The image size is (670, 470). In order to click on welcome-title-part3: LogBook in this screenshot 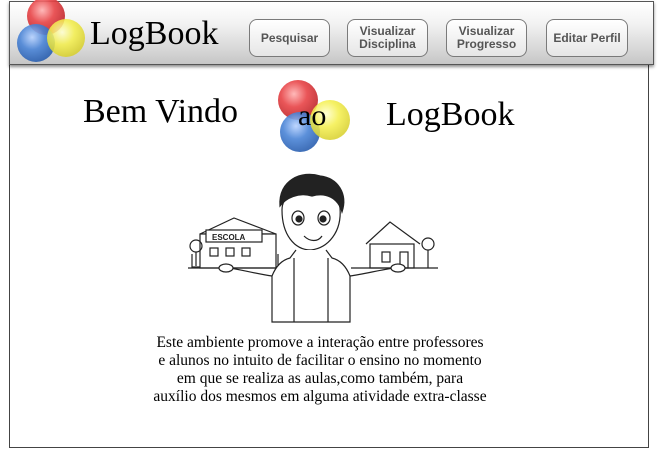, I will do `click(450, 114)`.